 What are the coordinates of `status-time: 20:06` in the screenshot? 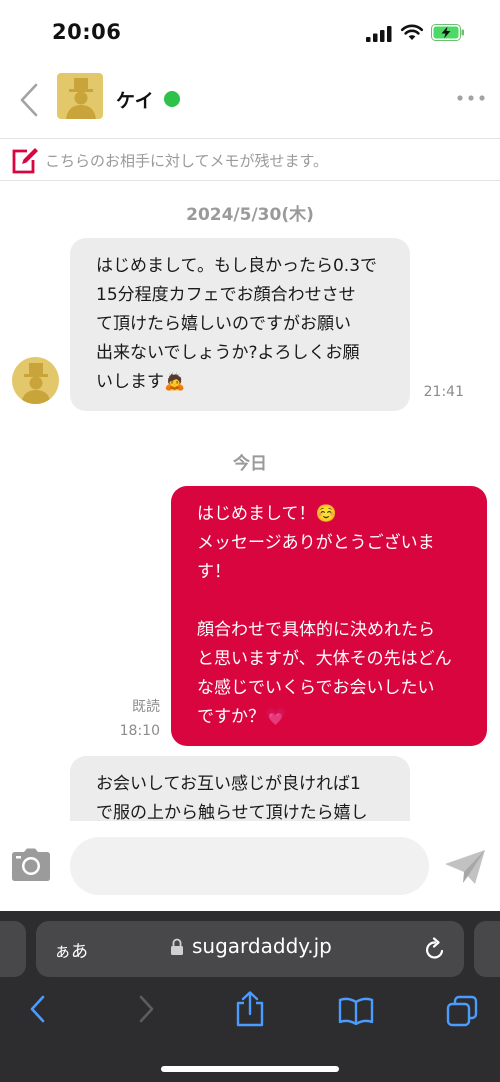 It's located at (87, 32).